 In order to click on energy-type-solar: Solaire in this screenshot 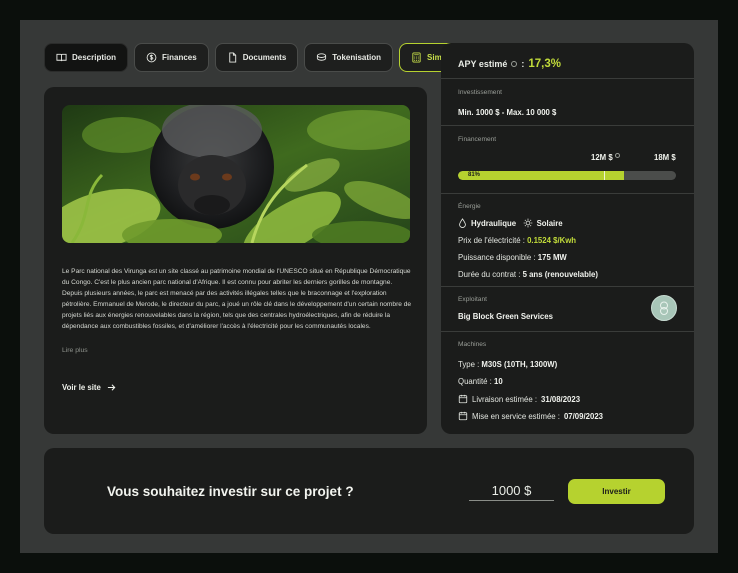, I will do `click(543, 223)`.